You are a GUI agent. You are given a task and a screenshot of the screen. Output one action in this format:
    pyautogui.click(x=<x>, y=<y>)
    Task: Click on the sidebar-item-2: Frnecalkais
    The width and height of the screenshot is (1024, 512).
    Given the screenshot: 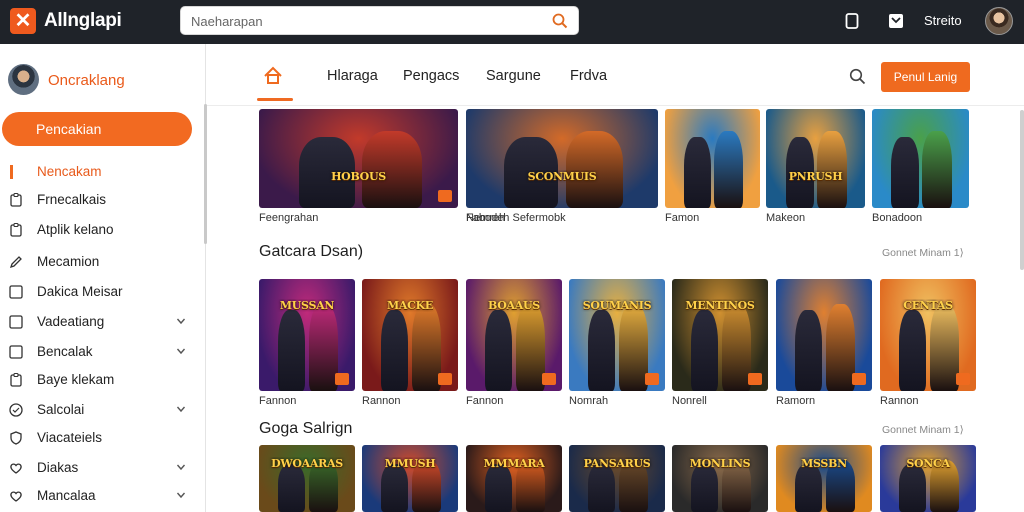 What is the action you would take?
    pyautogui.click(x=100, y=200)
    